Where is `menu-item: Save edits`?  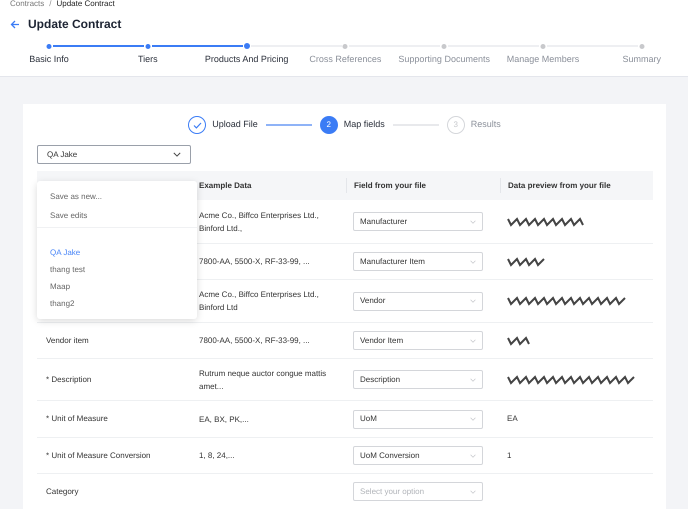 menu-item: Save edits is located at coordinates (117, 215).